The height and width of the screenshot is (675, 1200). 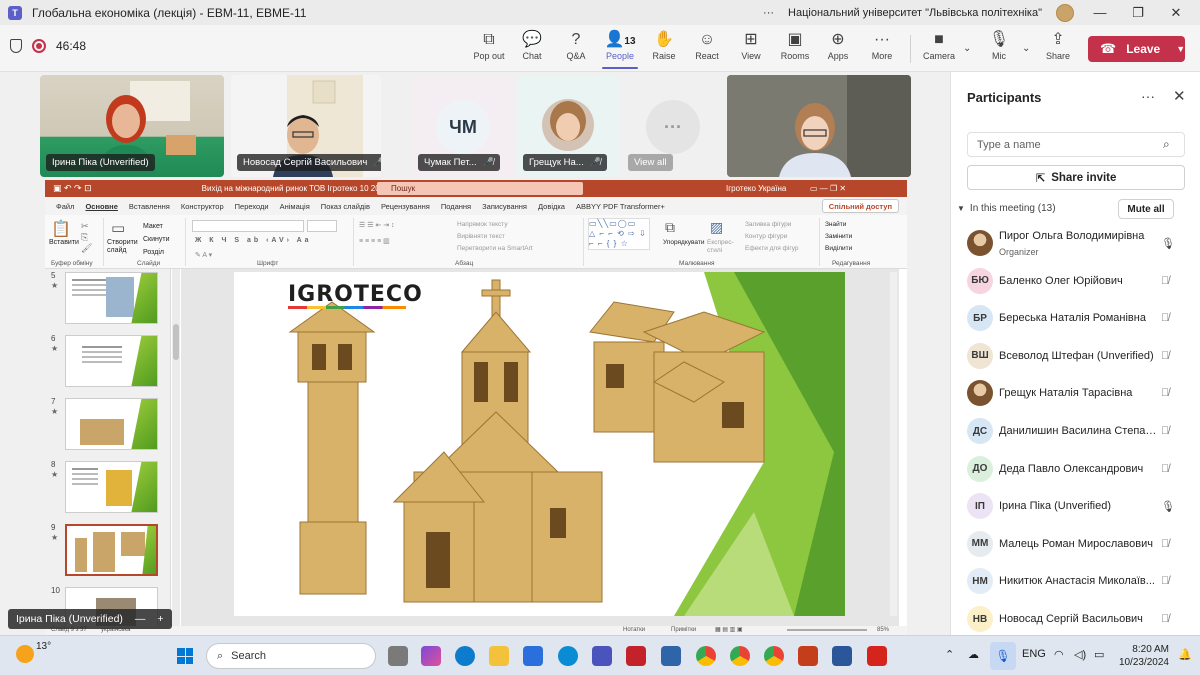 What do you see at coordinates (619, 234) in the screenshot?
I see `shapes-gallery: ▭╲╲▭◯▭ △ ⌐ ⌐ ⟲ ⇨ ⇩ ⌐ ⌐ { } ☆` at bounding box center [619, 234].